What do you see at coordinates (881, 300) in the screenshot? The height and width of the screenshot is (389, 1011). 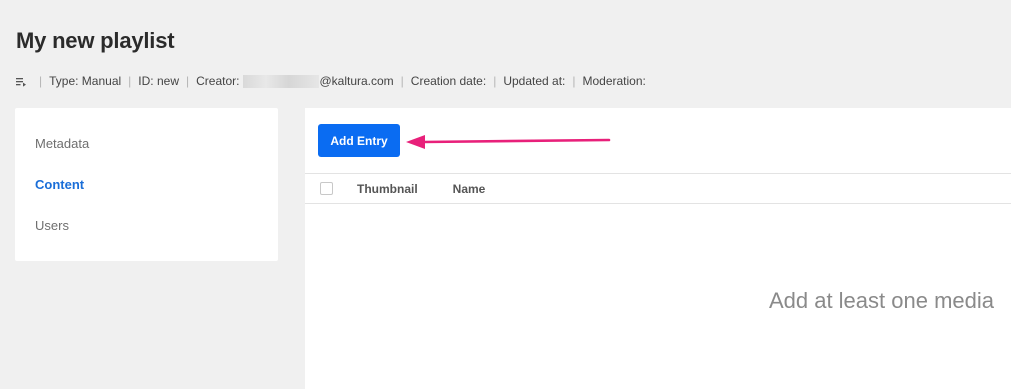 I see `empty-state-message: Add at least one media` at bounding box center [881, 300].